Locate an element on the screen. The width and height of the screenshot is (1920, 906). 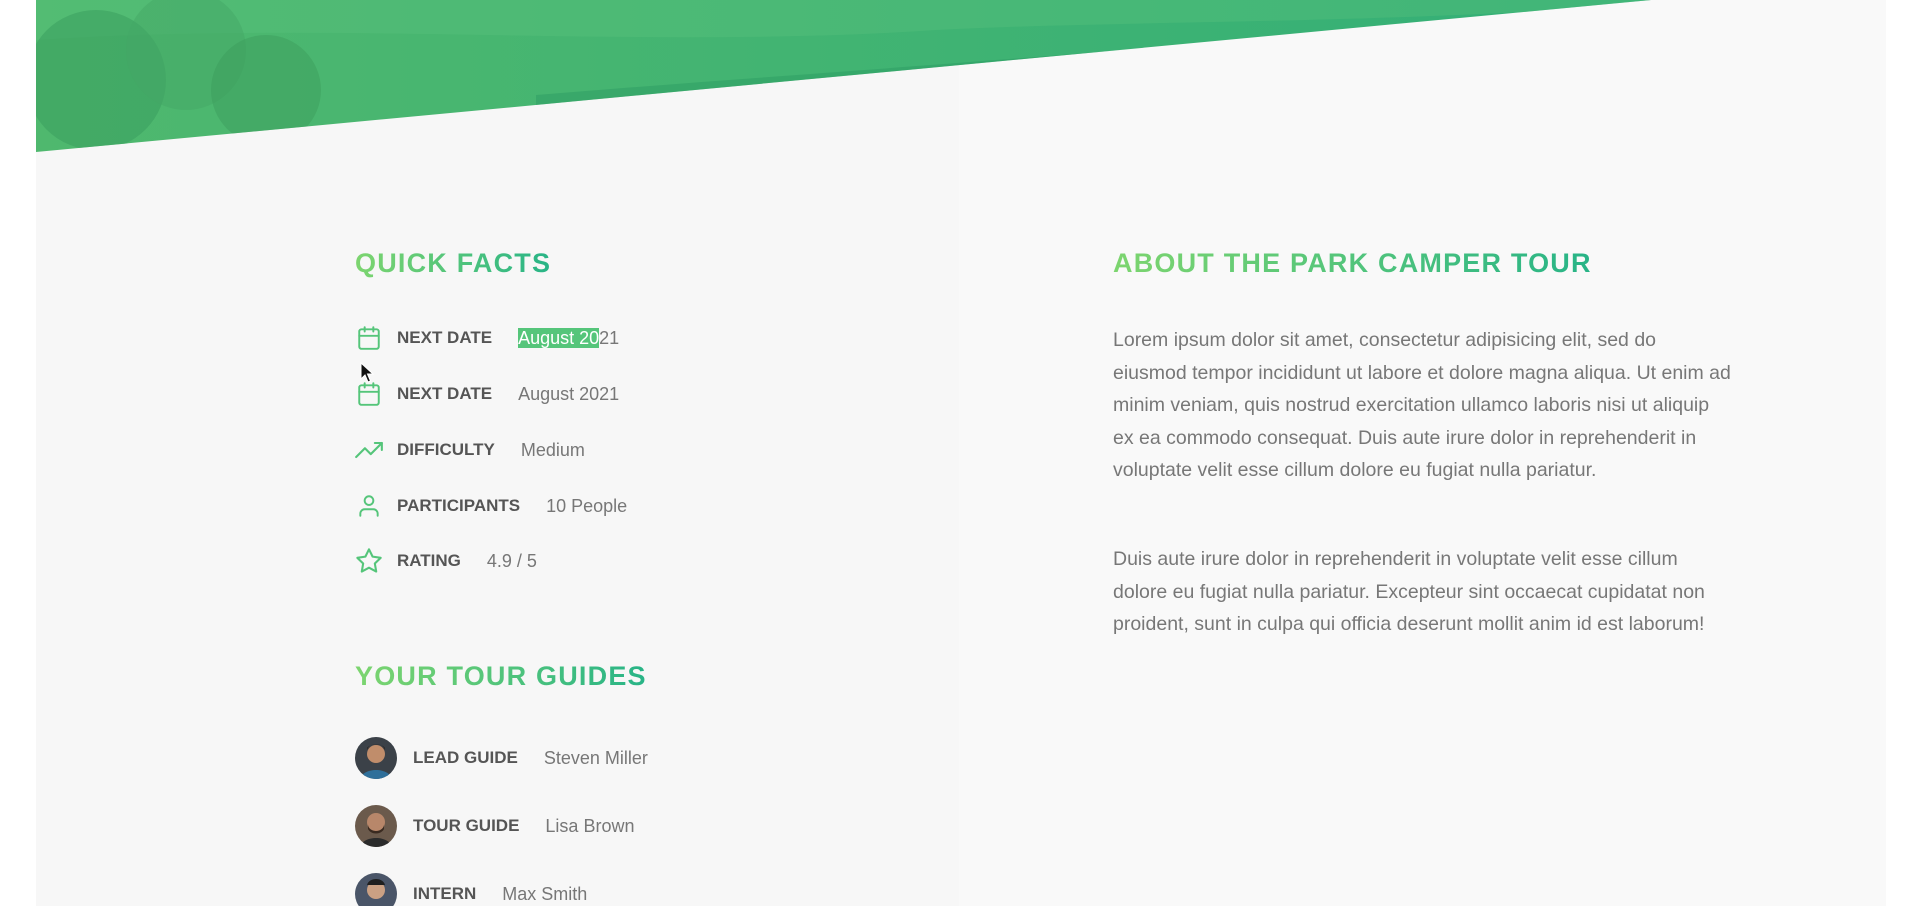
guide-tour: Tour guide Lisa Brown is located at coordinates (494, 826).